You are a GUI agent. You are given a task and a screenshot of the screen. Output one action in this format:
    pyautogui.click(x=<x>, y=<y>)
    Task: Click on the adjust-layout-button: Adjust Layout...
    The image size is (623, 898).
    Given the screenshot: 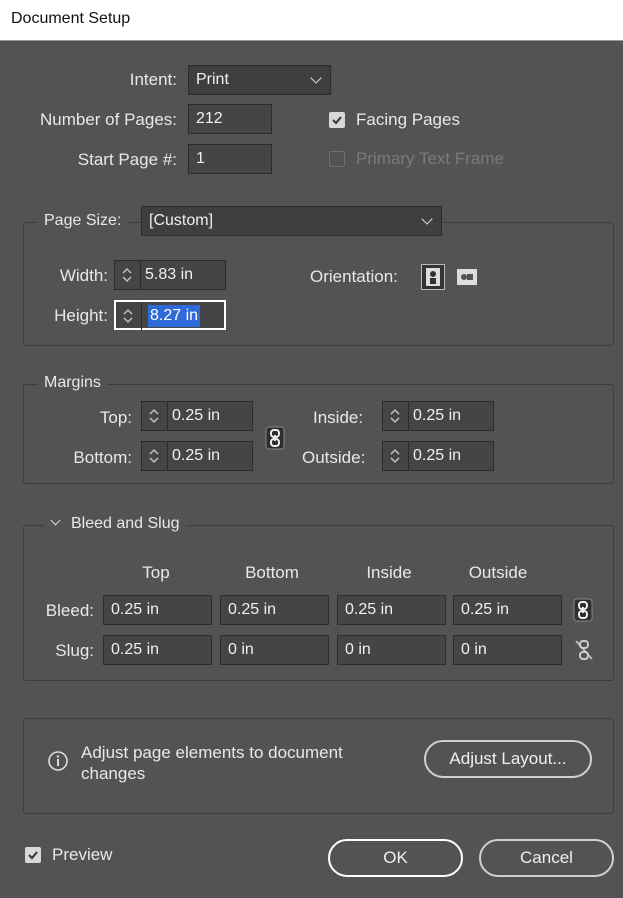 What is the action you would take?
    pyautogui.click(x=508, y=759)
    